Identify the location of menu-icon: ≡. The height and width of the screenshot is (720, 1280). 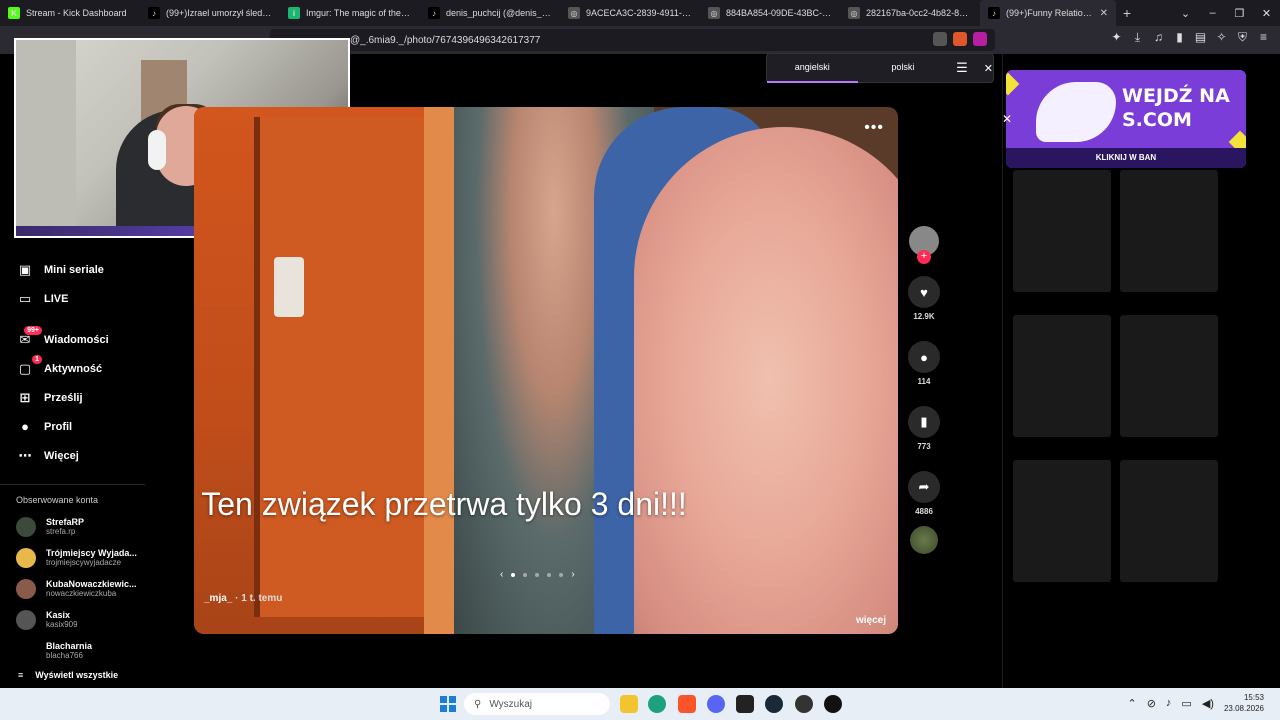
(1263, 37).